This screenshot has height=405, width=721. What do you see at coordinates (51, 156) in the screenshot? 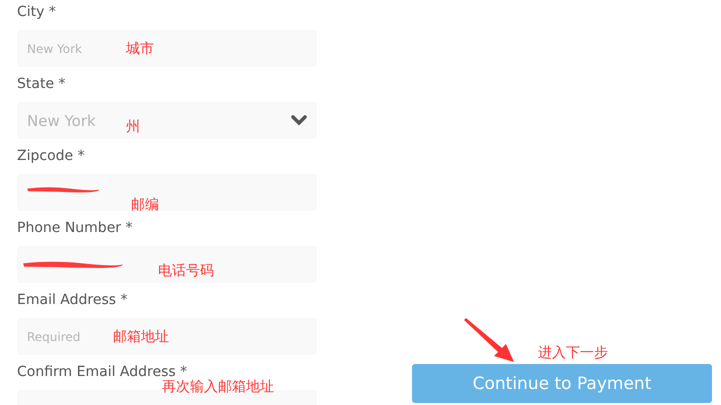
I see `field-label: Zipcode *` at bounding box center [51, 156].